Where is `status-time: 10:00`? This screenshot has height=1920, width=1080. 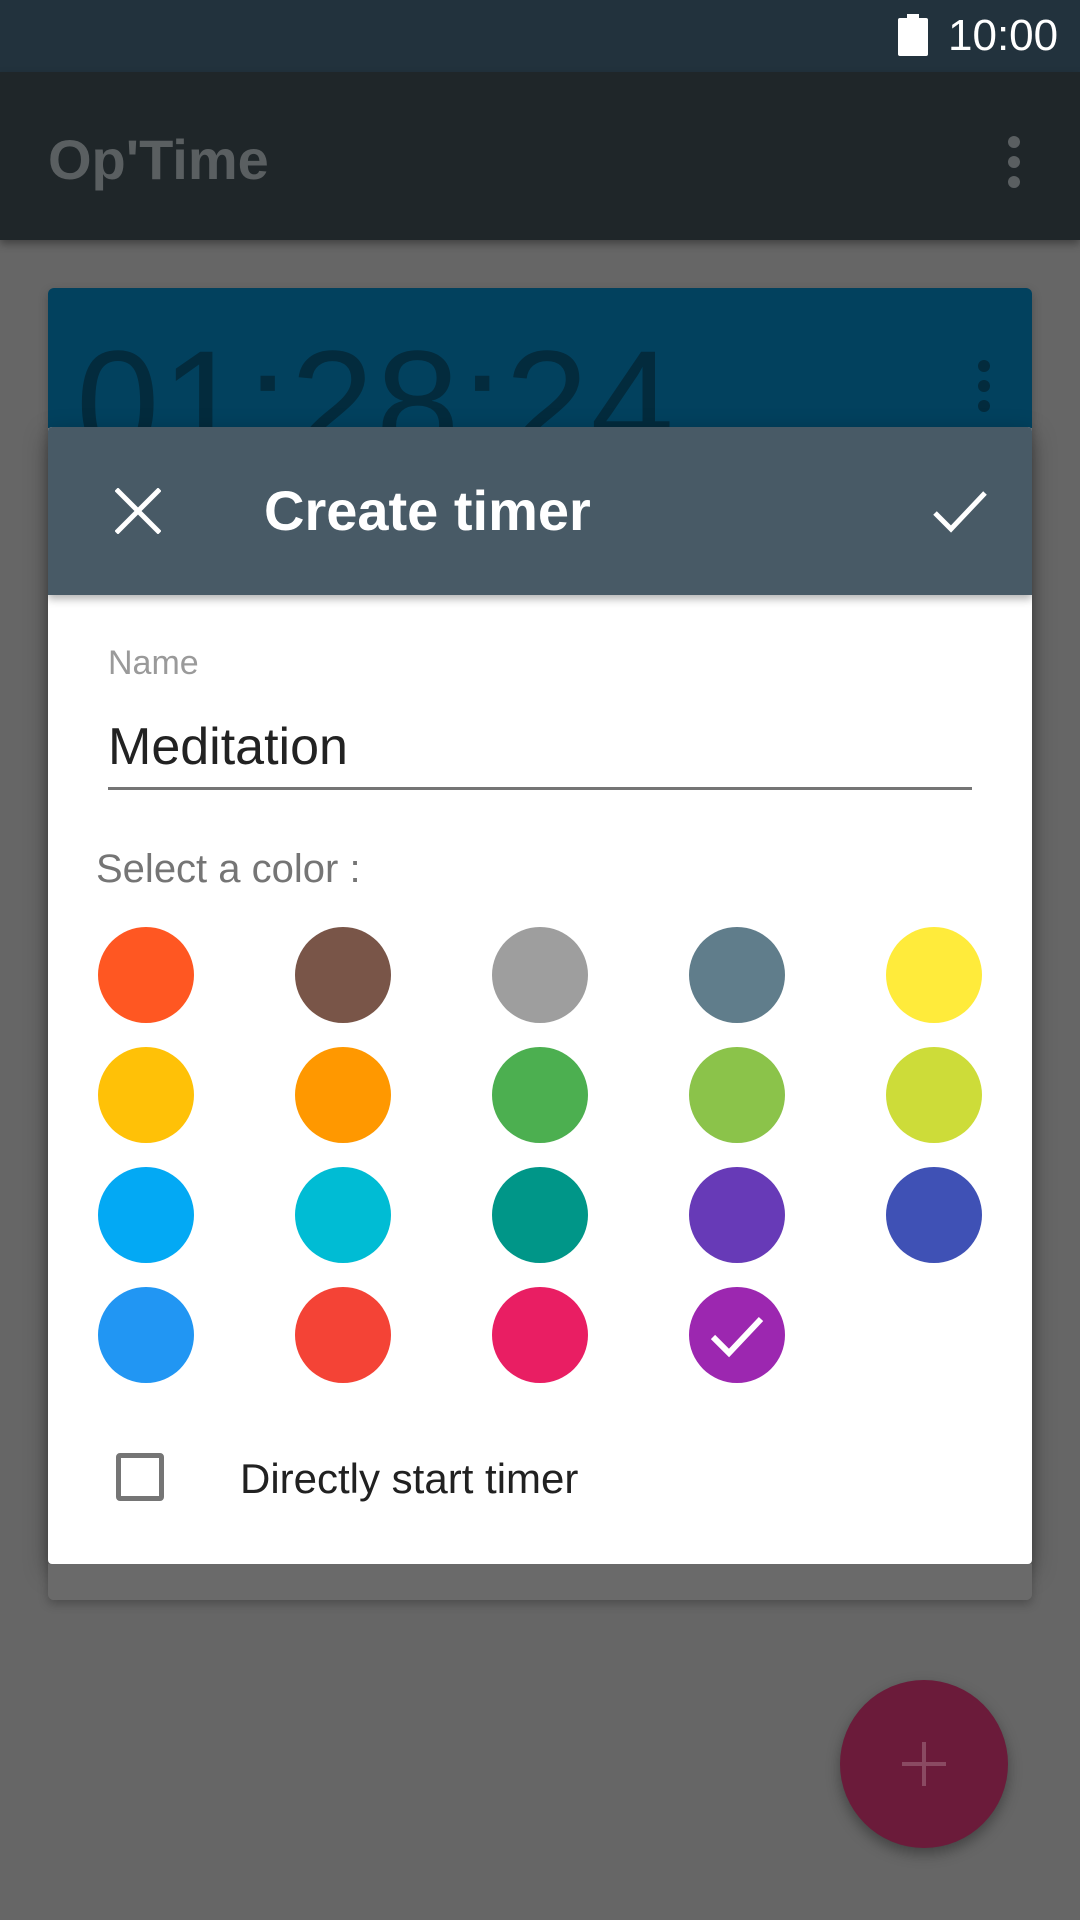 status-time: 10:00 is located at coordinates (1003, 35).